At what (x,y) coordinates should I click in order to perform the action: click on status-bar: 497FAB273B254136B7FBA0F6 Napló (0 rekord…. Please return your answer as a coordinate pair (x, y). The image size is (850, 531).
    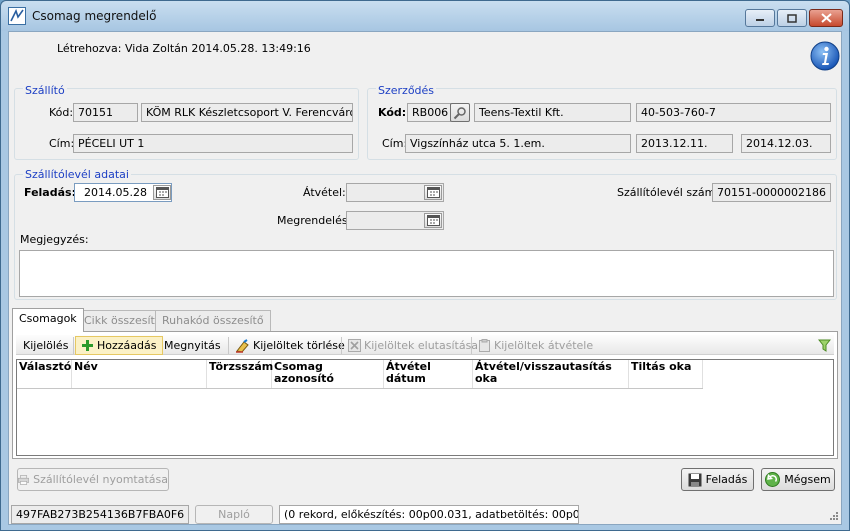
    Looking at the image, I should click on (425, 514).